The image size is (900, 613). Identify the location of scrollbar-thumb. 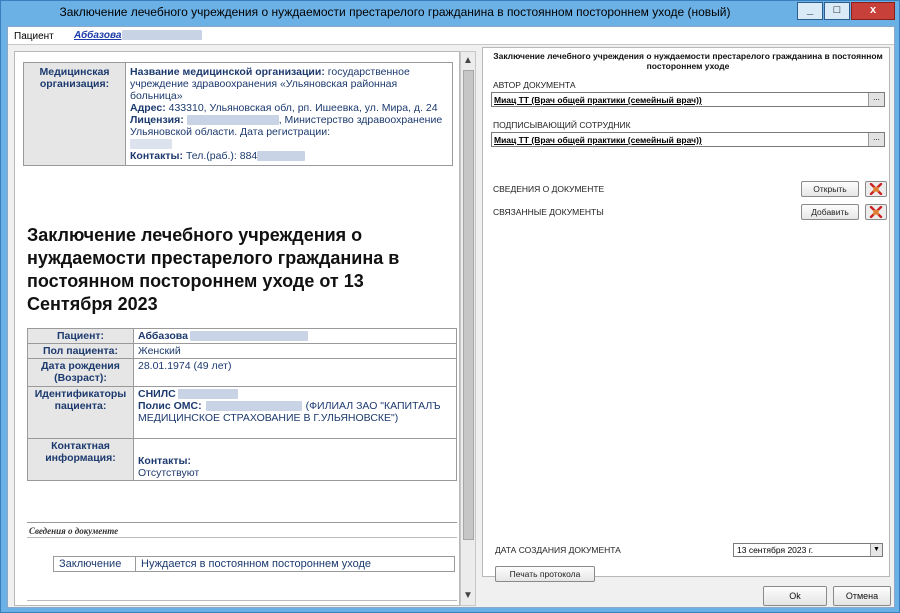
(468, 305).